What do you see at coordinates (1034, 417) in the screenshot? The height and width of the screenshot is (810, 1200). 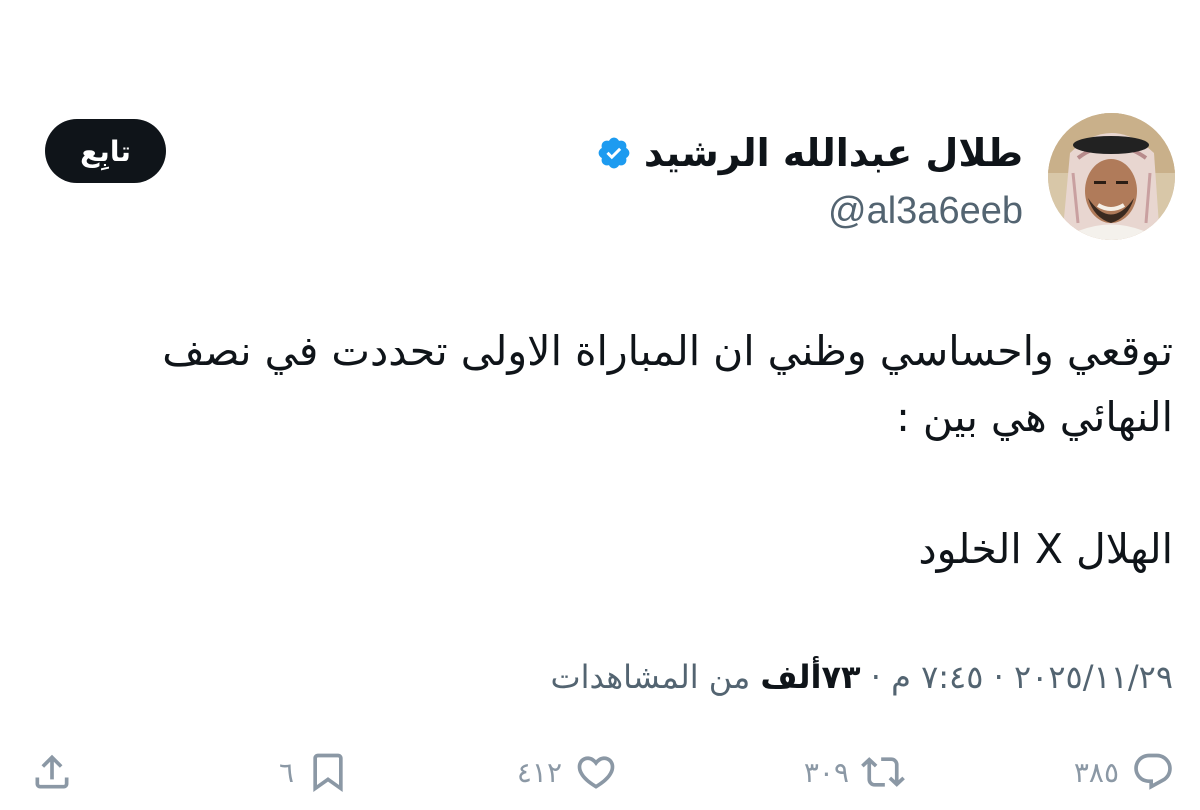 I see `tweet-line-2: النهائي هي بين :` at bounding box center [1034, 417].